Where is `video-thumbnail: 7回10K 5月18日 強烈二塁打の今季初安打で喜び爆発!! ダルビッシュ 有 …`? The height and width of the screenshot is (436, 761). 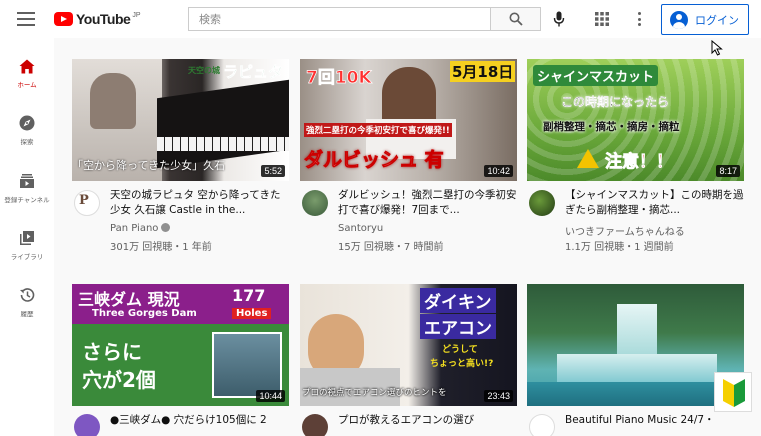
video-thumbnail: 7回10K 5月18日 強烈二塁打の今季初安打で喜び爆発!! ダルビッシュ 有 … is located at coordinates (408, 120).